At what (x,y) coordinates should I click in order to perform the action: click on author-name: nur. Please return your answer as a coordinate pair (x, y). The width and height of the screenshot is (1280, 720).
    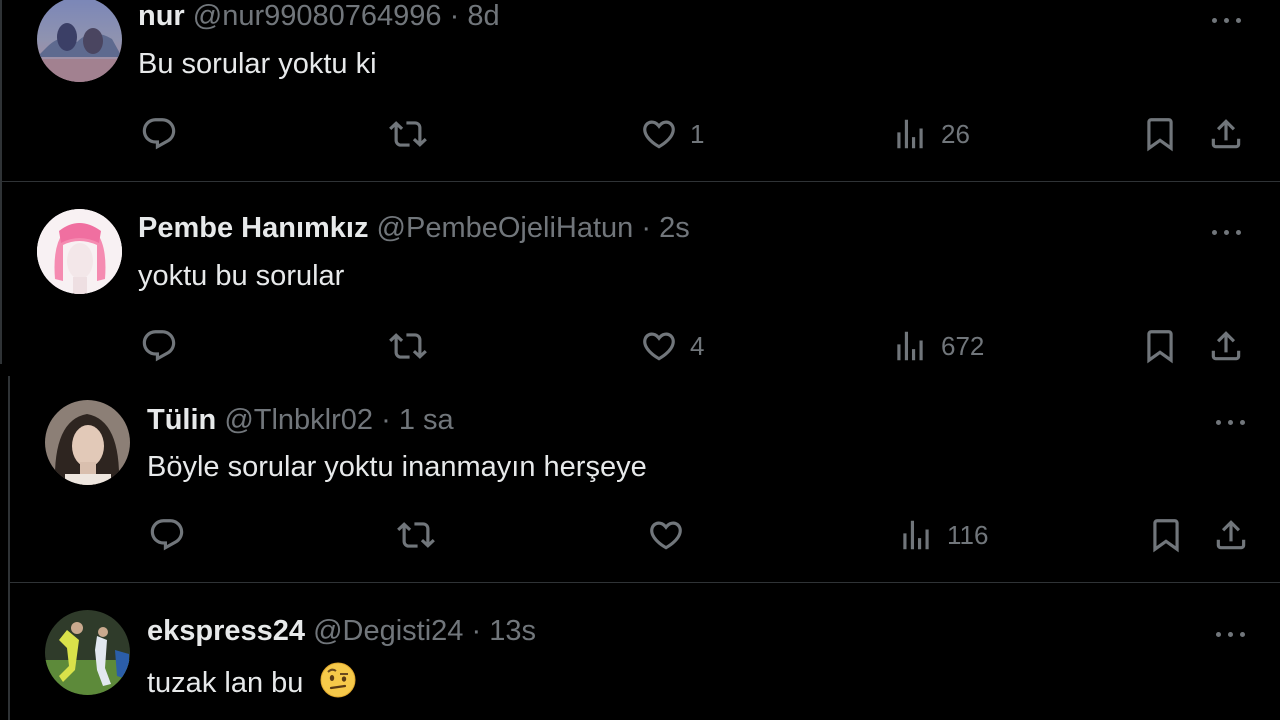
    Looking at the image, I should click on (161, 16).